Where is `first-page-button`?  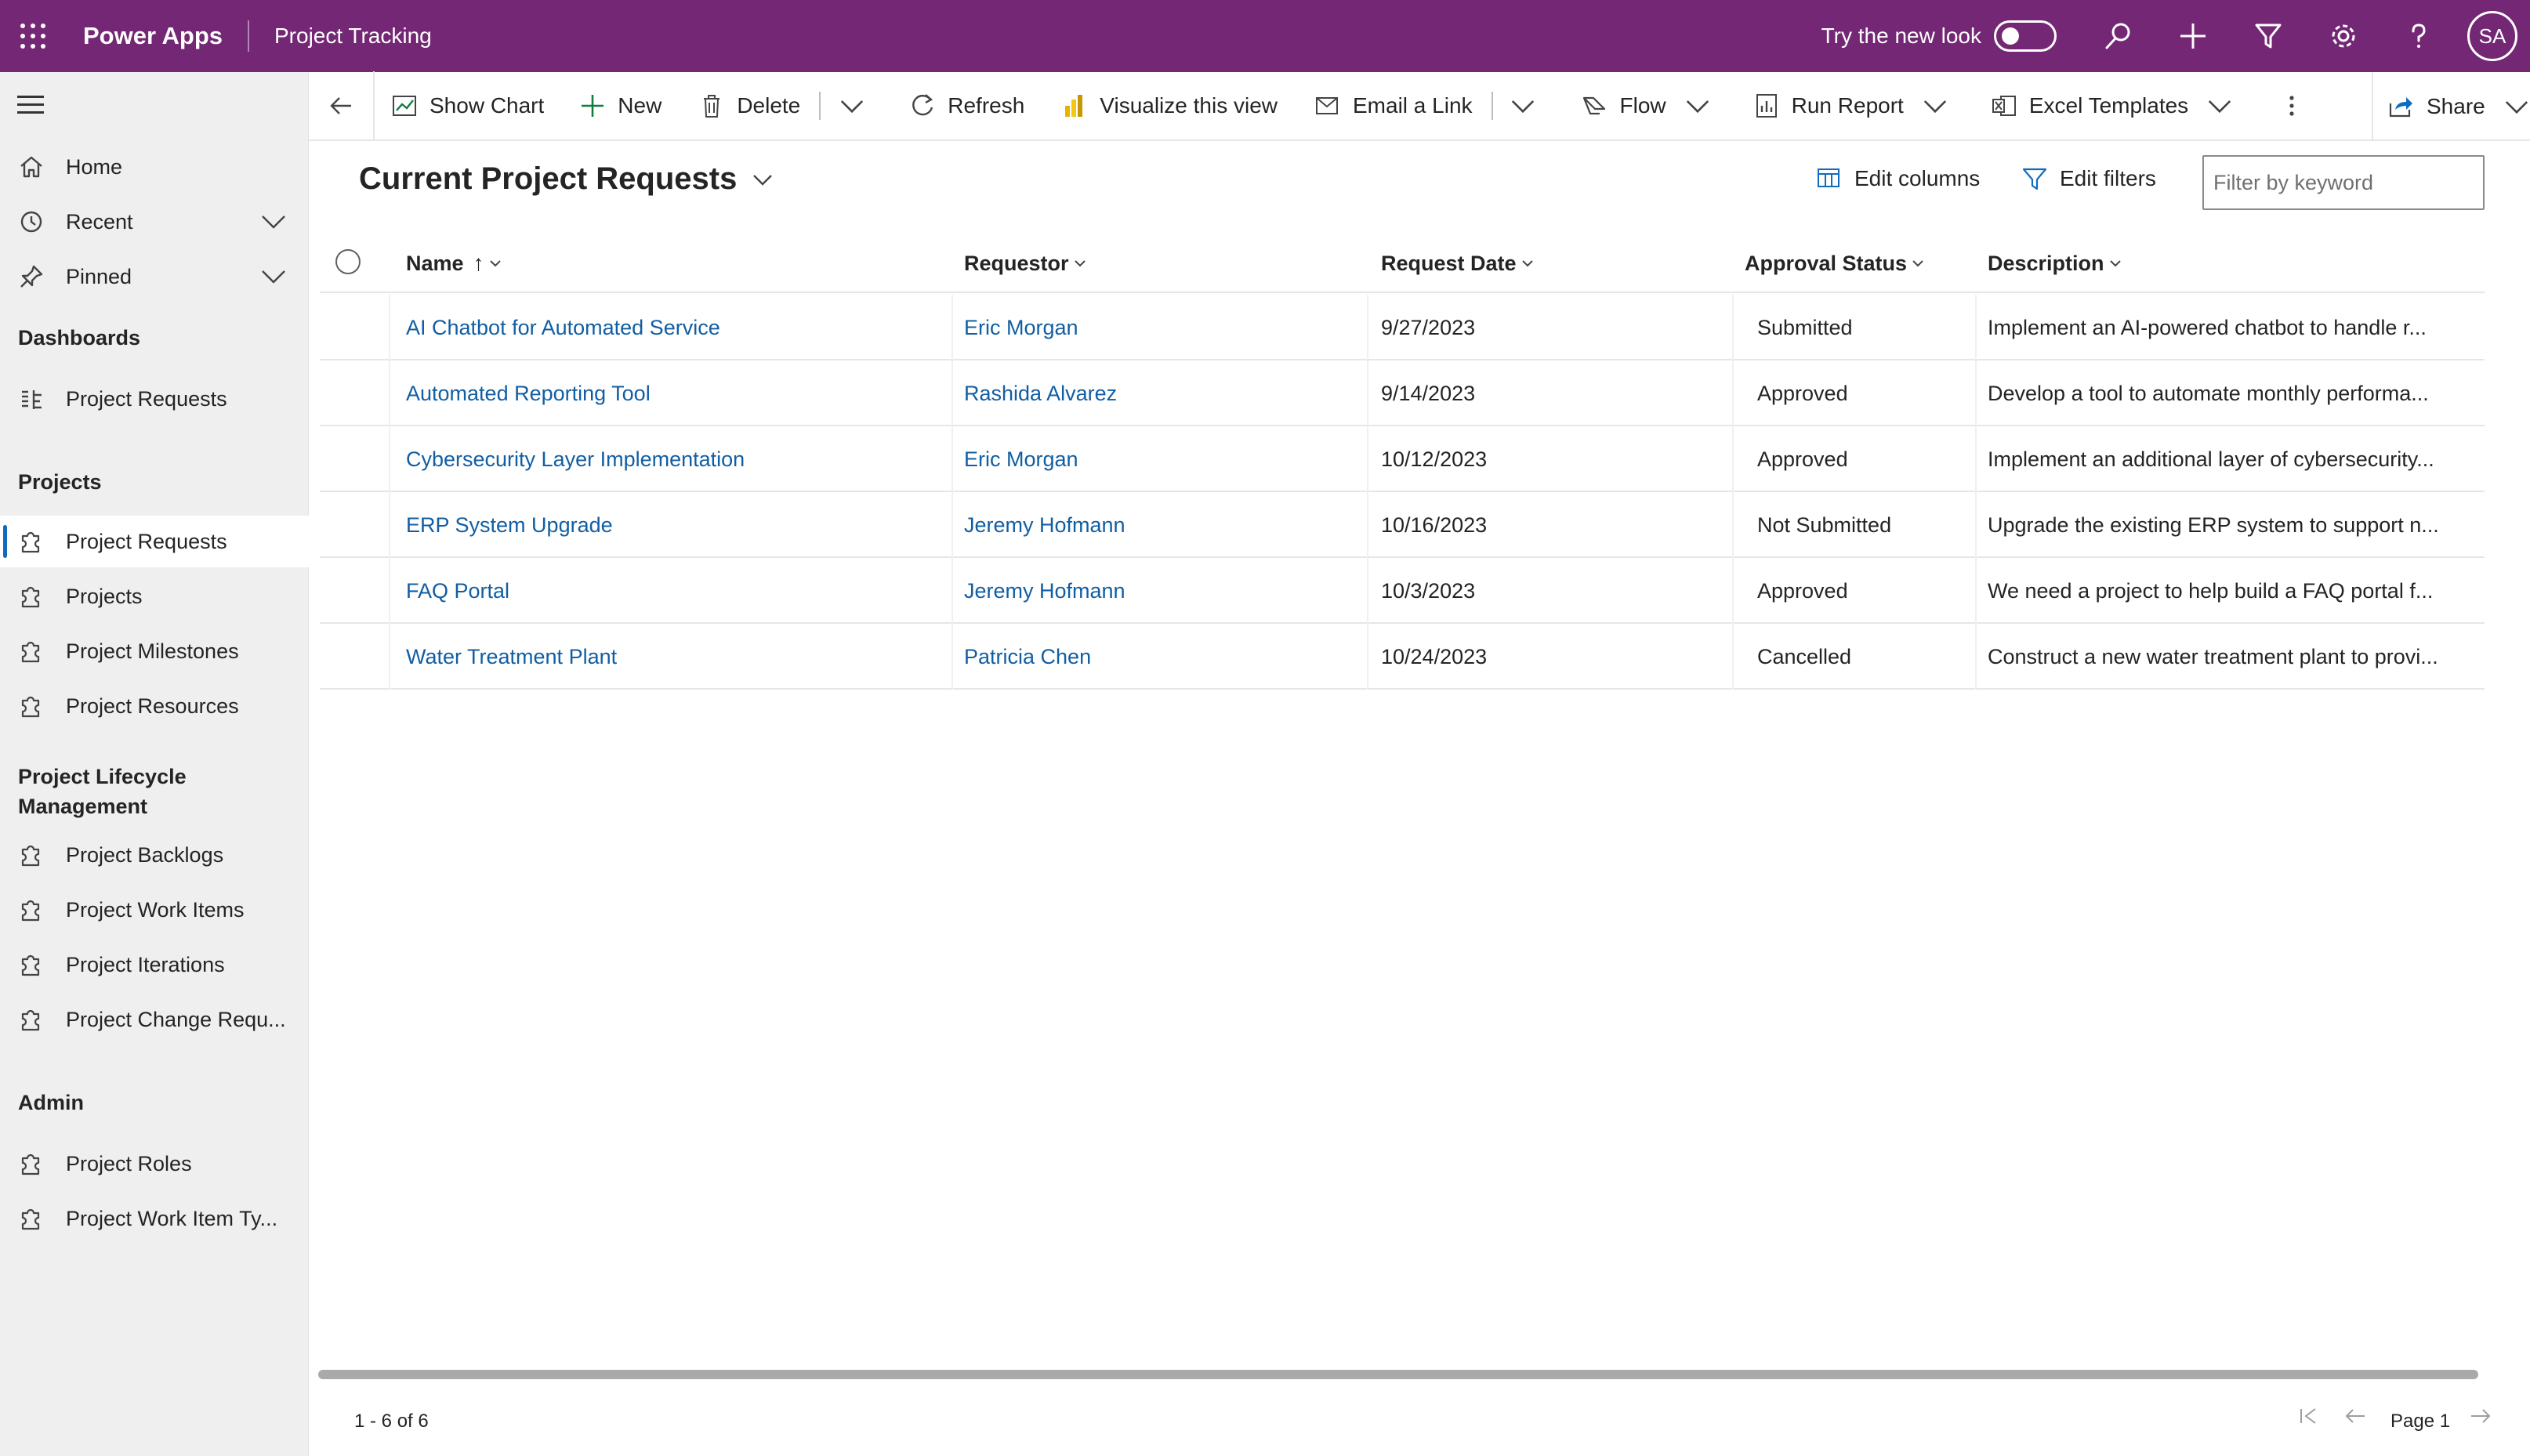
first-page-button is located at coordinates (2308, 1416).